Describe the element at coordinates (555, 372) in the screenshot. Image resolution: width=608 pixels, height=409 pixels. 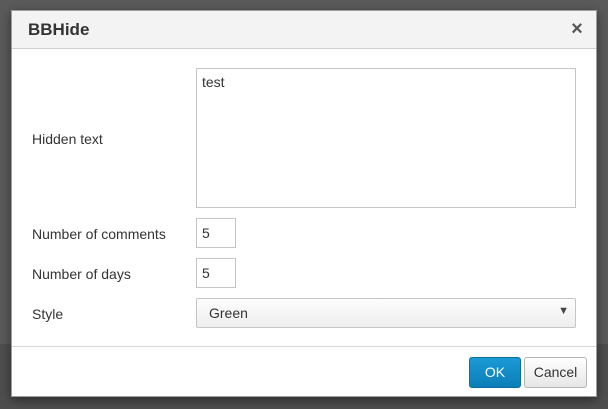
I see `cancel-button: Cancel` at that location.